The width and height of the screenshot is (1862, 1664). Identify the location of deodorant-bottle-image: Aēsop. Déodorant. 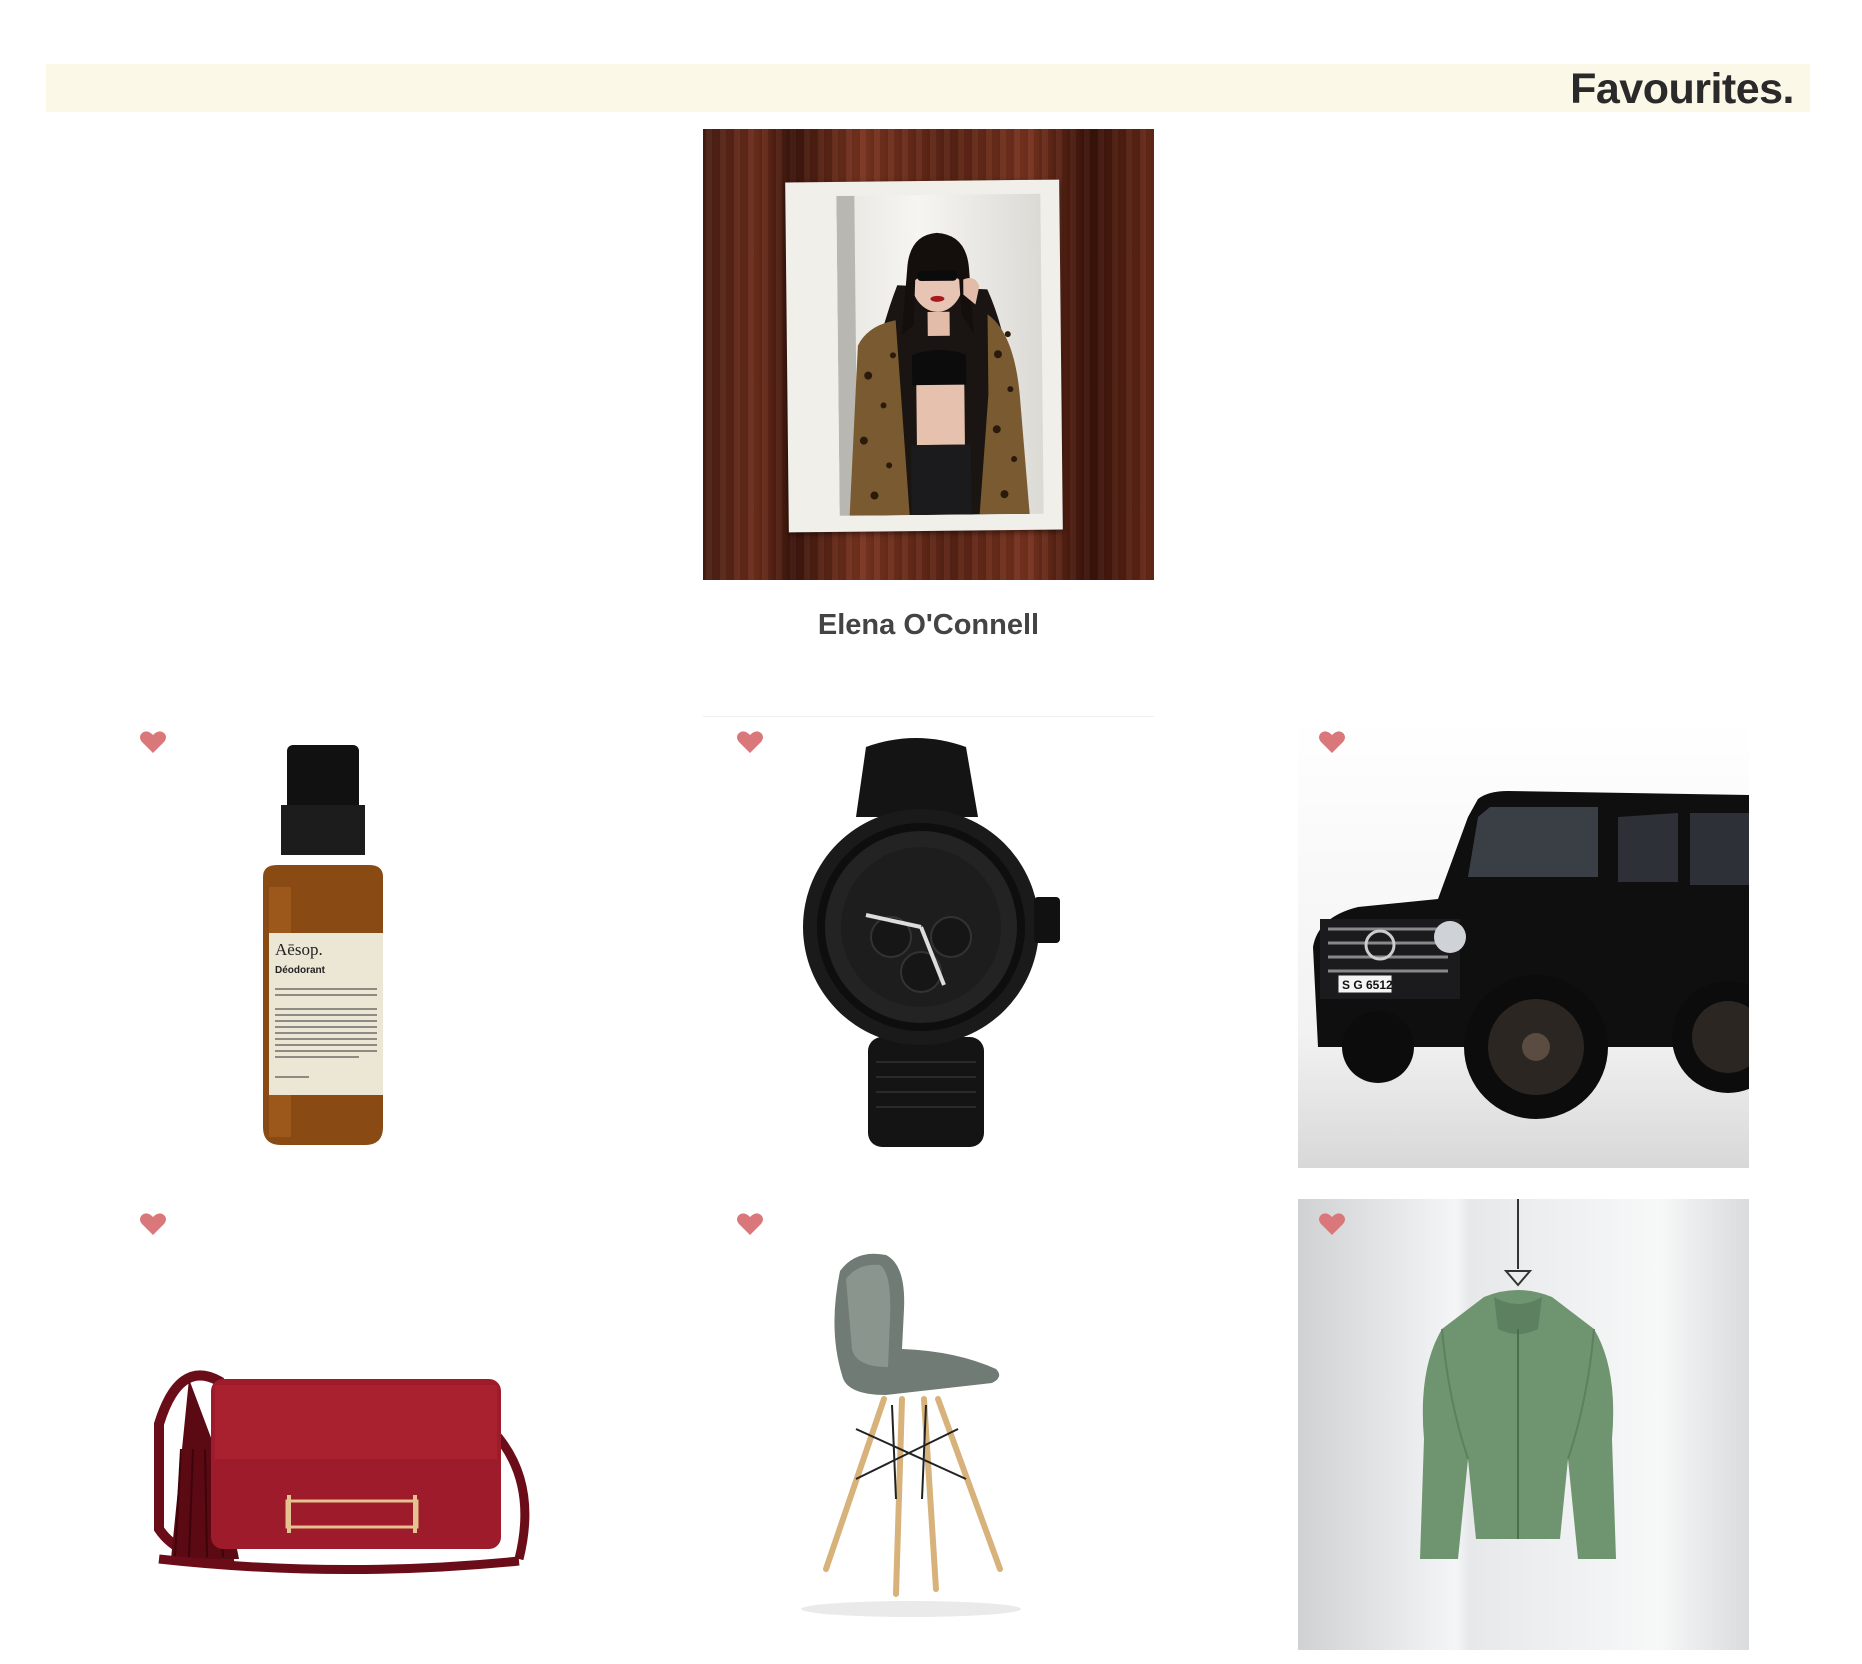
(323, 945).